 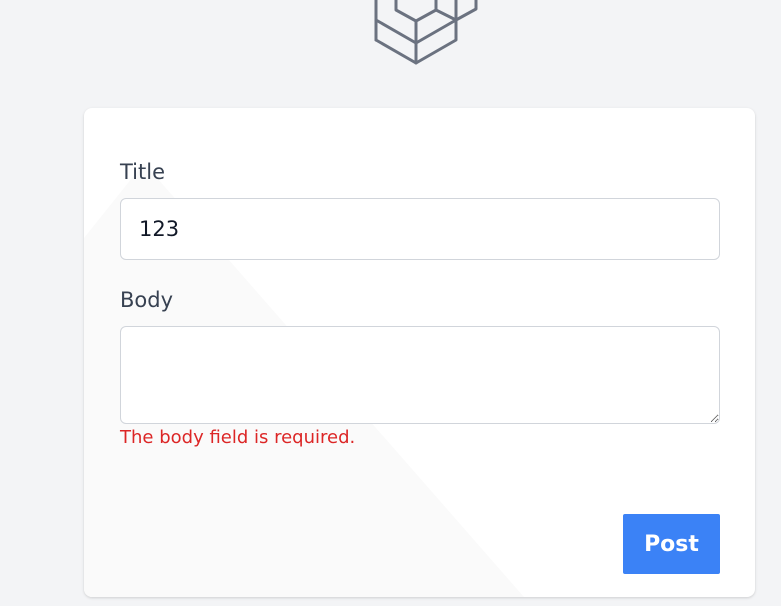 I want to click on body-label: Body, so click(x=147, y=300).